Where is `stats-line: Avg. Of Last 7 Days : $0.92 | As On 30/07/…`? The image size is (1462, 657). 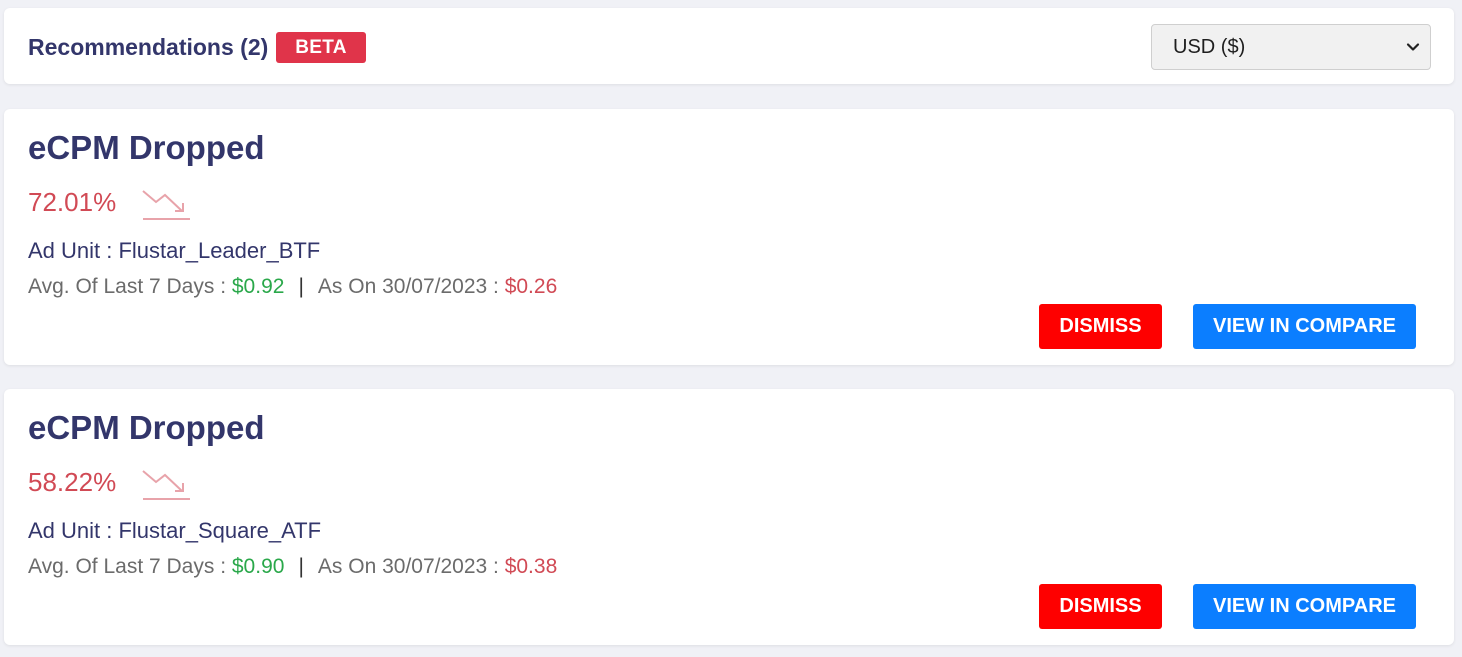 stats-line: Avg. Of Last 7 Days : $0.92 | As On 30/07/… is located at coordinates (292, 287).